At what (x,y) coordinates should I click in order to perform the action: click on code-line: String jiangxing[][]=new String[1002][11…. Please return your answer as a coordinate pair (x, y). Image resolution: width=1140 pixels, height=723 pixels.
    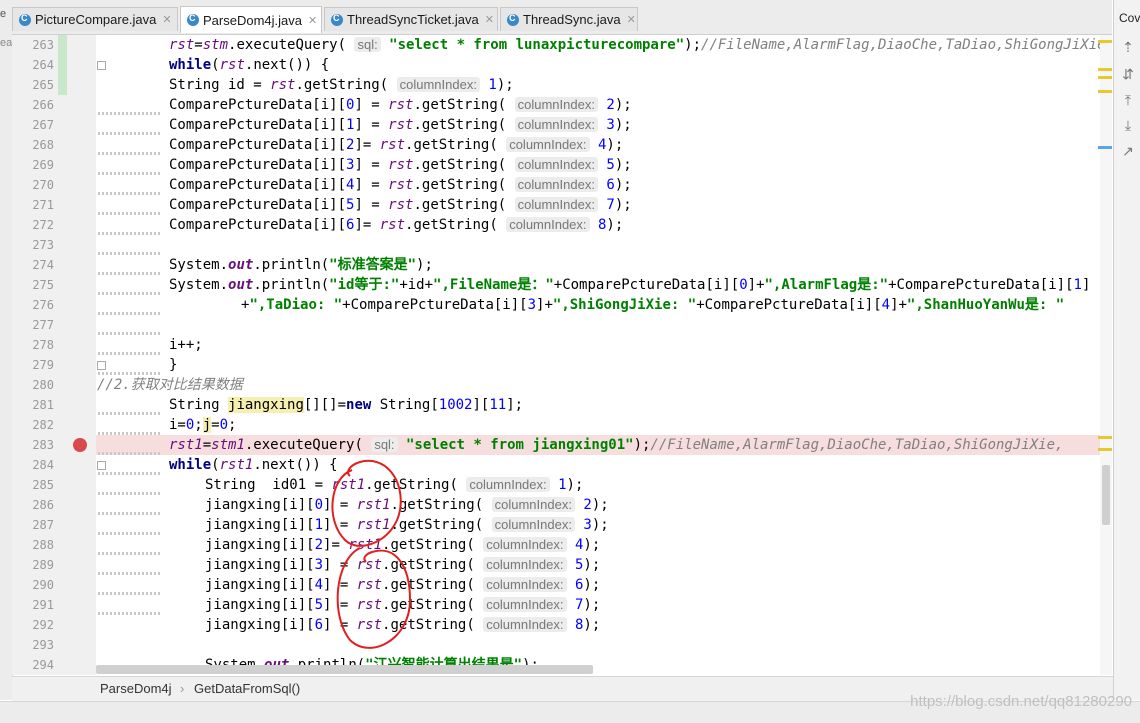
    Looking at the image, I should click on (346, 405).